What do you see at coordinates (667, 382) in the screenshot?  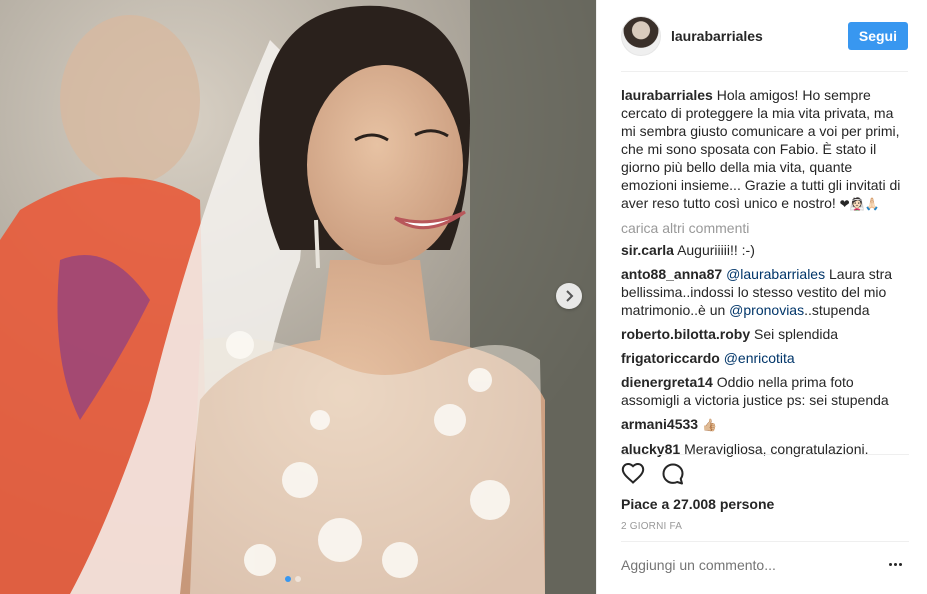 I see `comment-username: dienergreta14` at bounding box center [667, 382].